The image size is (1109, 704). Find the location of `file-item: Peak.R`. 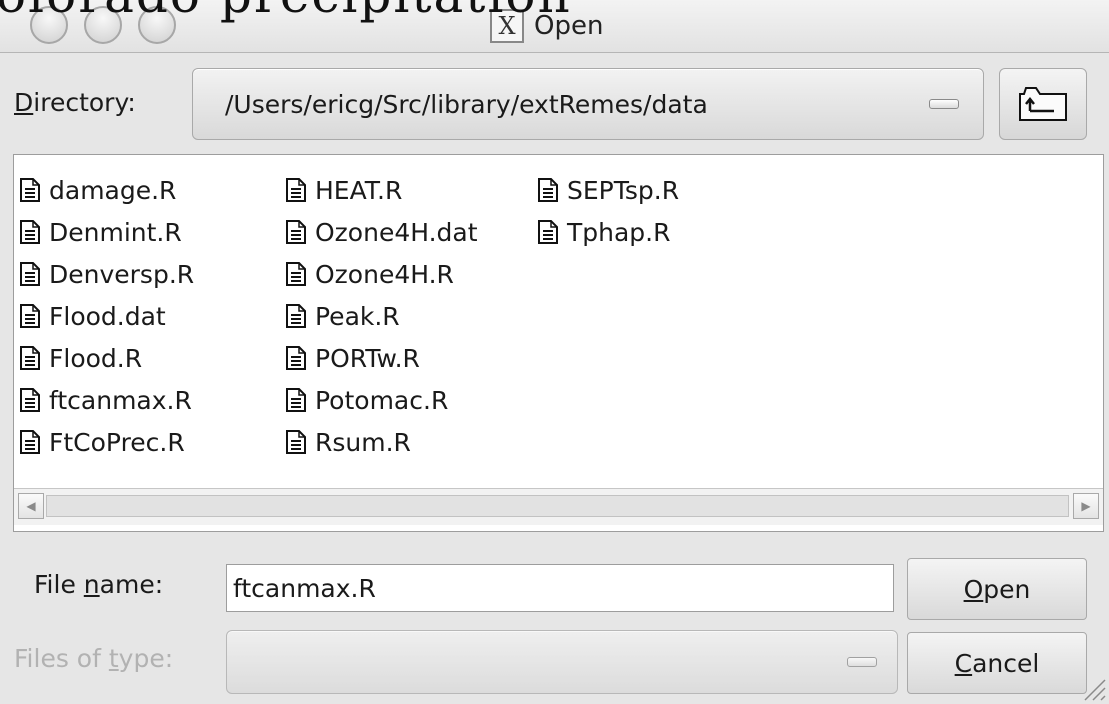

file-item: Peak.R is located at coordinates (382, 316).